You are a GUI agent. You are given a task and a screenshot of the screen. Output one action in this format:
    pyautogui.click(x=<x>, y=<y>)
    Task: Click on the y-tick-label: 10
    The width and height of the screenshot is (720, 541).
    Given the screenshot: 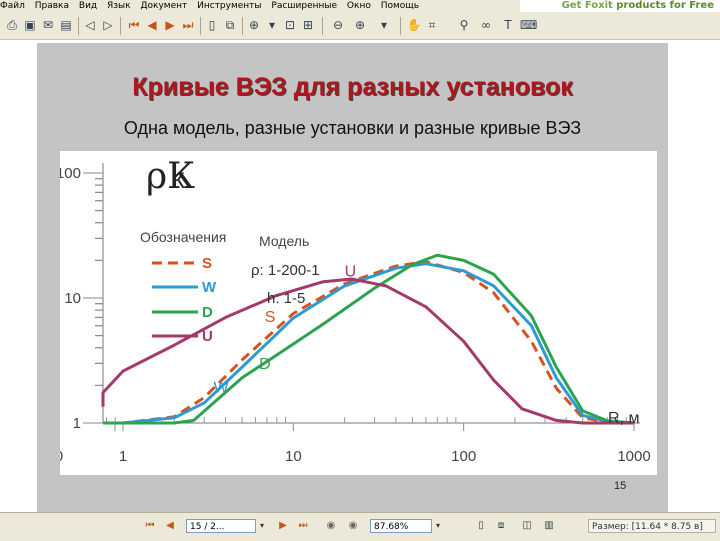 What is the action you would take?
    pyautogui.click(x=72, y=298)
    